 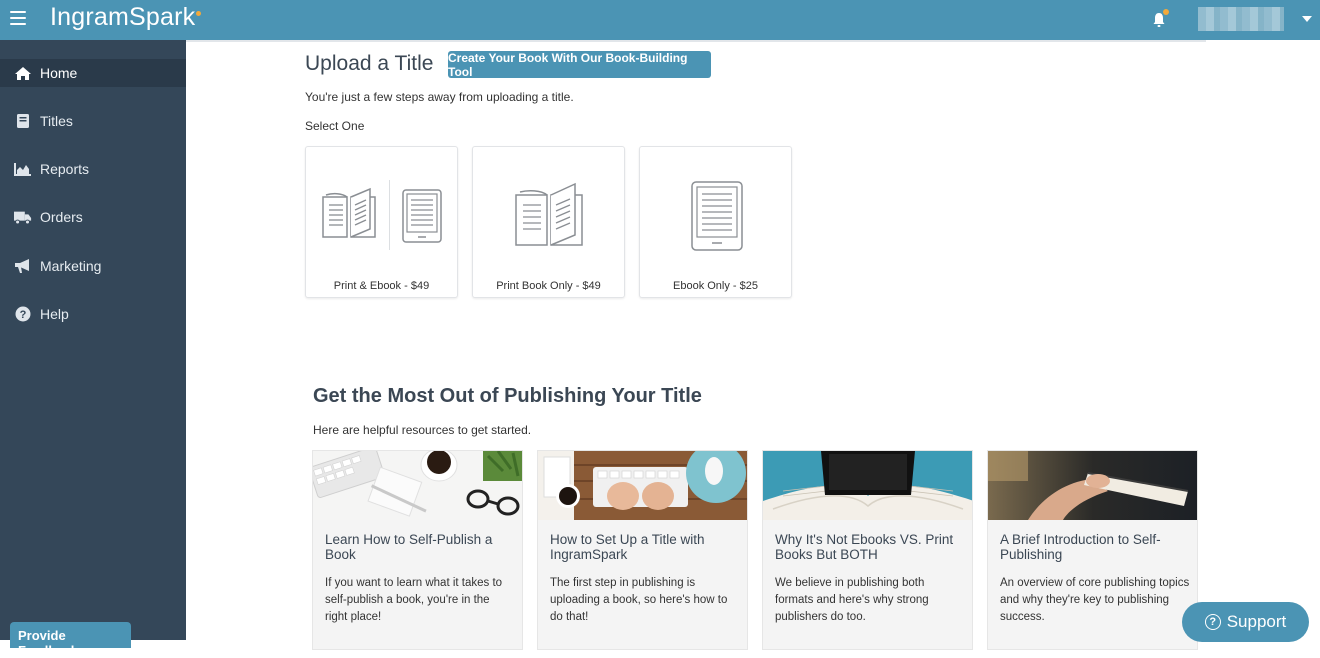 What do you see at coordinates (56, 121) in the screenshot?
I see `sidebar-item-label: Titles` at bounding box center [56, 121].